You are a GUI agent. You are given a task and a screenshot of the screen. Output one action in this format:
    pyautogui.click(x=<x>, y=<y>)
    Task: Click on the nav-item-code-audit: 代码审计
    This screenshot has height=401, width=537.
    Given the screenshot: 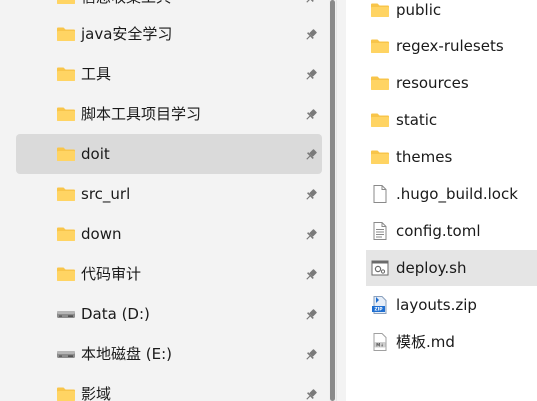 What is the action you would take?
    pyautogui.click(x=169, y=274)
    